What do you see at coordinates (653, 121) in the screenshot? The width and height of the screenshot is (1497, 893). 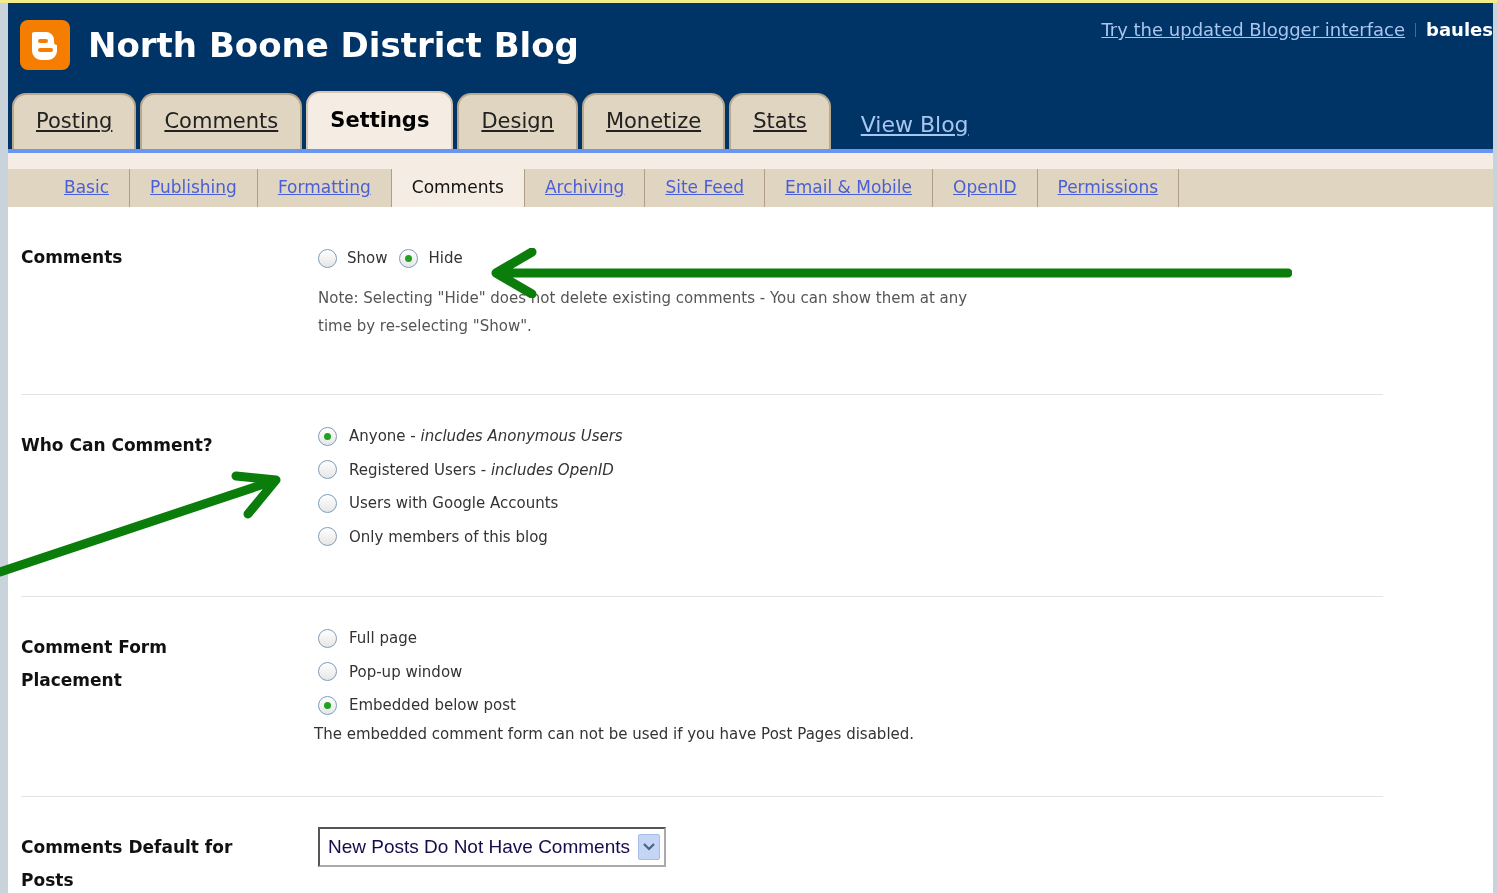 I see `main-tab: Monetize` at bounding box center [653, 121].